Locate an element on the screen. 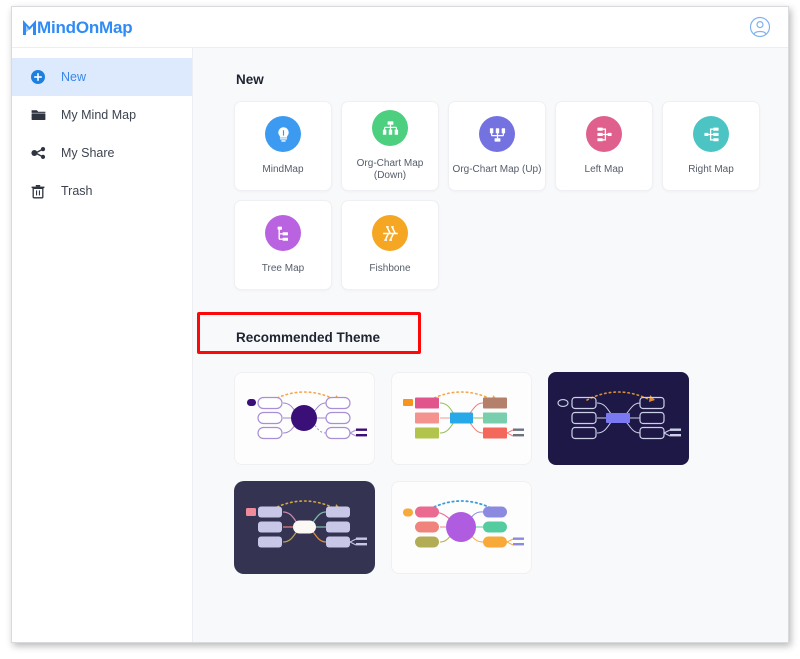 The height and width of the screenshot is (659, 800). org-chart-down-icon is located at coordinates (390, 128).